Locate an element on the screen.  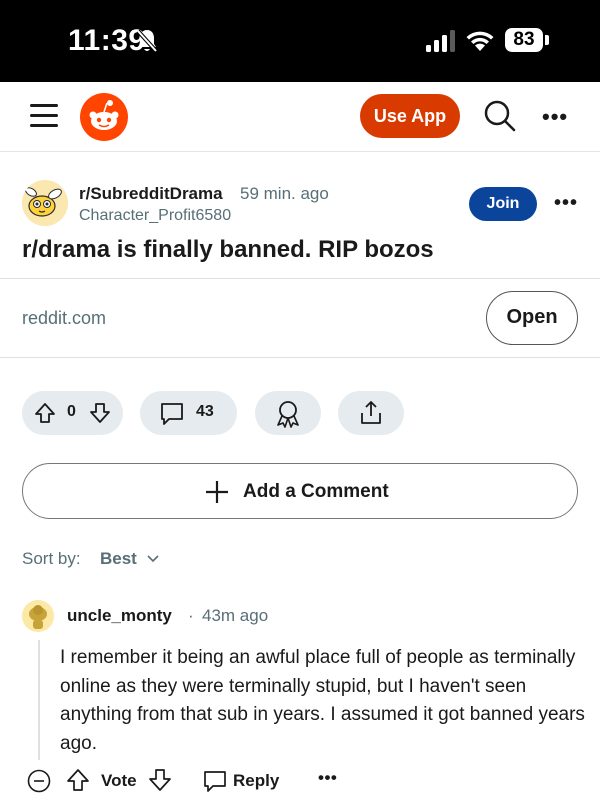
cellular-signal-icon is located at coordinates (440, 41).